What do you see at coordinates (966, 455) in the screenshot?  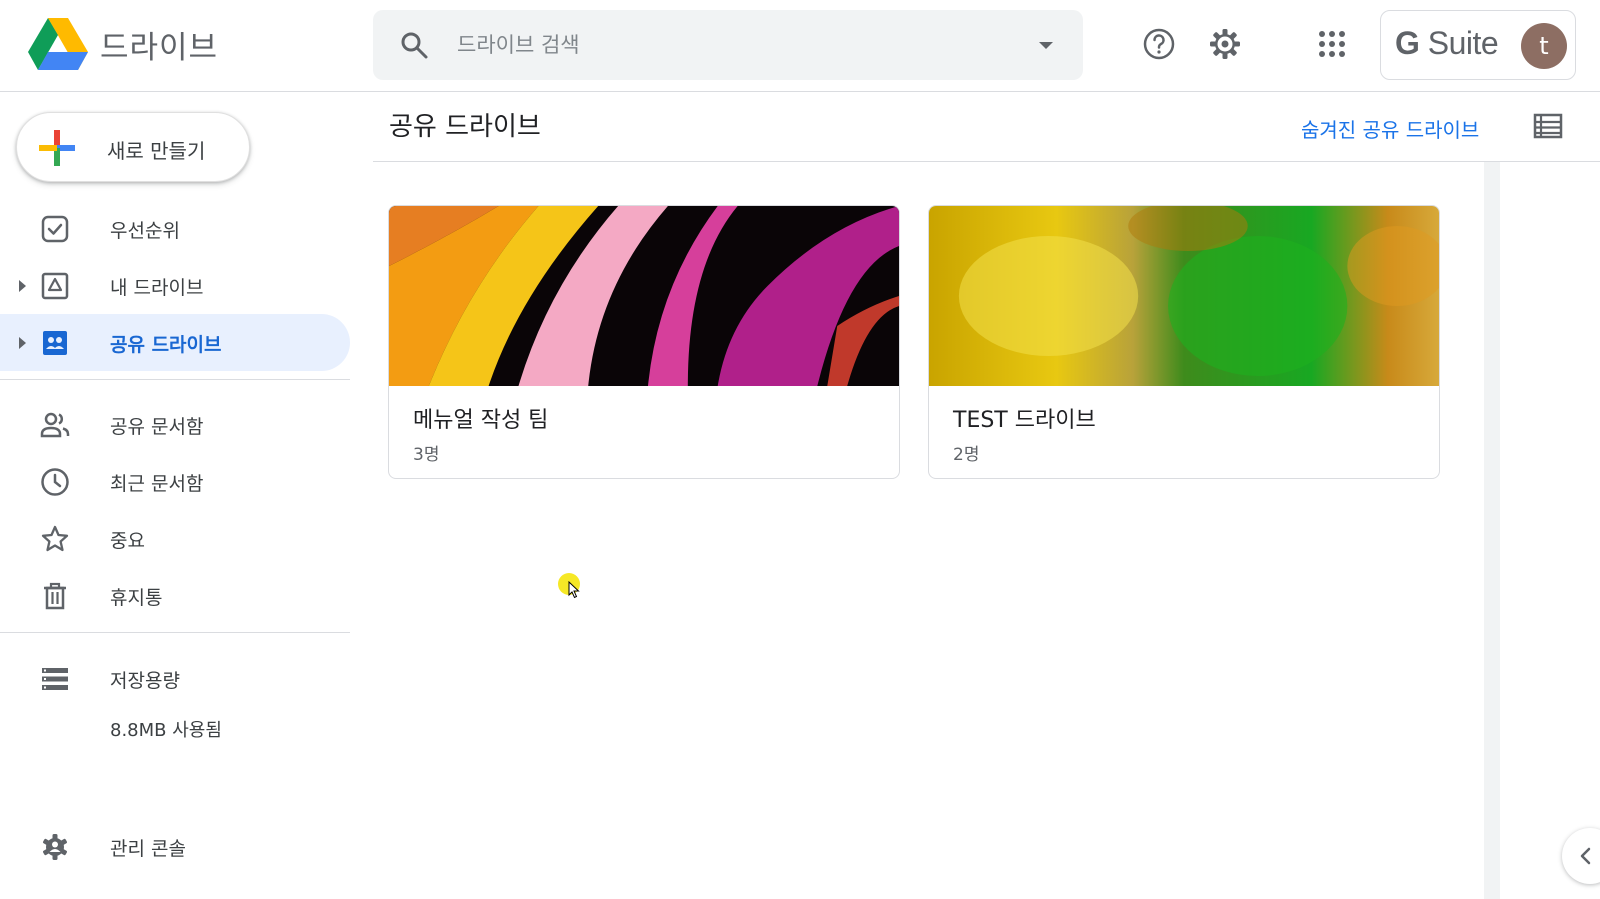 I see `drive-member-count: 2명` at bounding box center [966, 455].